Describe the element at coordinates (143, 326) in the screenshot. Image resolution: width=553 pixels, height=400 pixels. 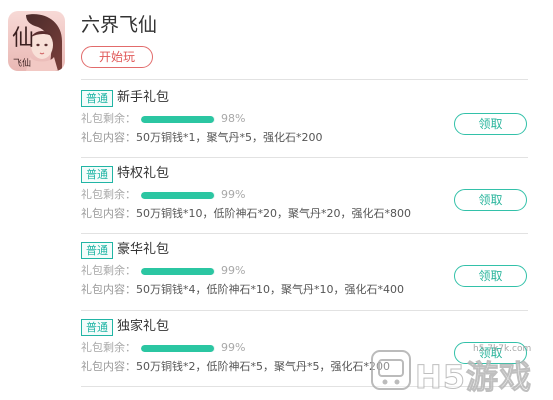
I see `pack-name: 独家礼包` at that location.